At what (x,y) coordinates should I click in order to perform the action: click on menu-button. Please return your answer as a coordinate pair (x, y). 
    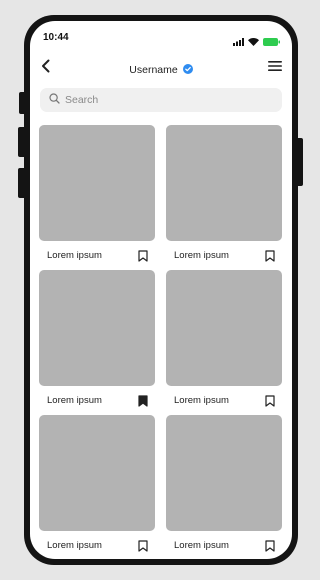
    Looking at the image, I should click on (275, 68).